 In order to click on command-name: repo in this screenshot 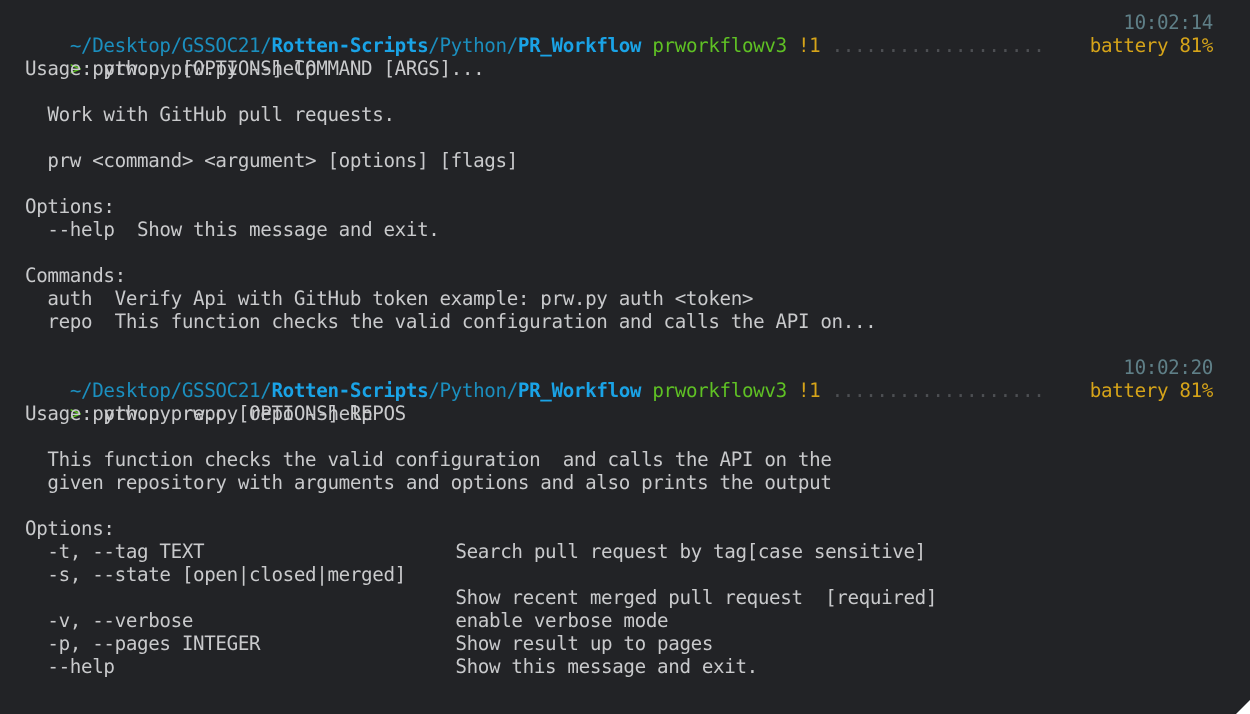, I will do `click(70, 321)`.